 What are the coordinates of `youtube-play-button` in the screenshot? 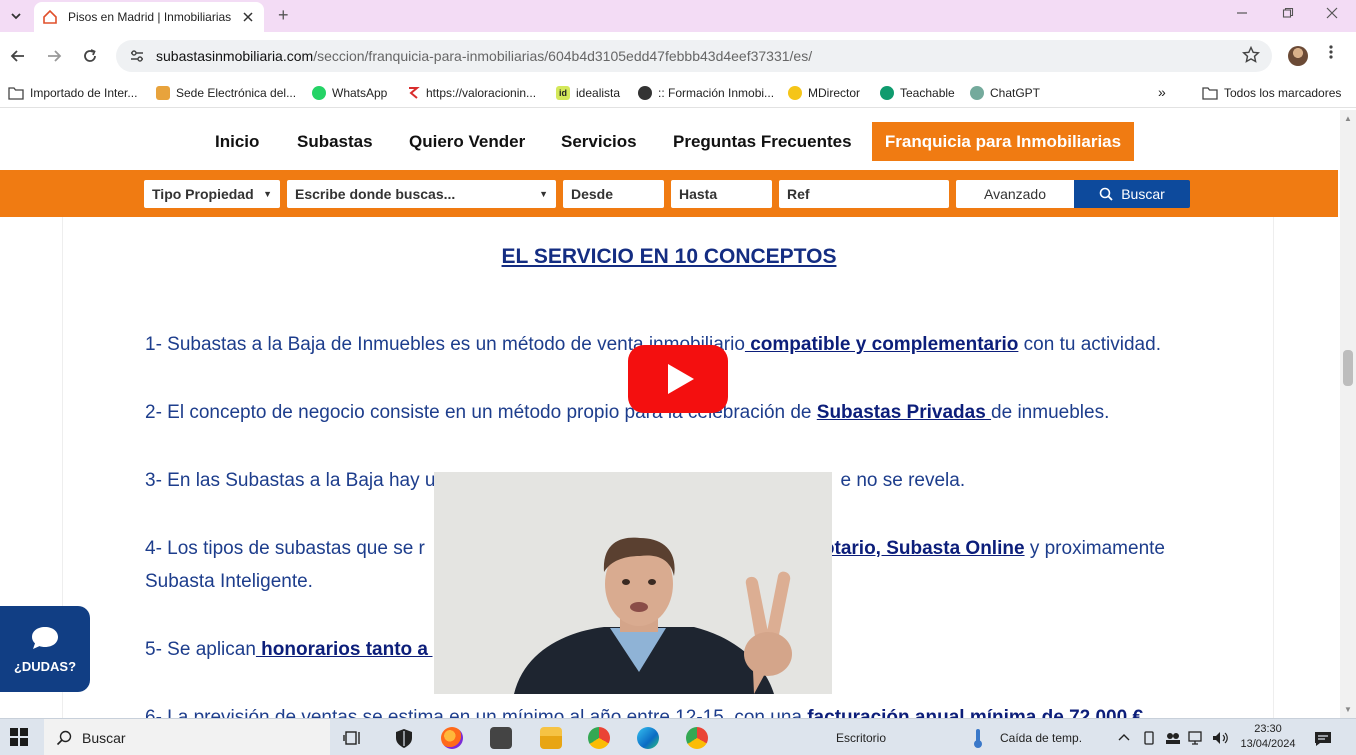 It's located at (678, 379).